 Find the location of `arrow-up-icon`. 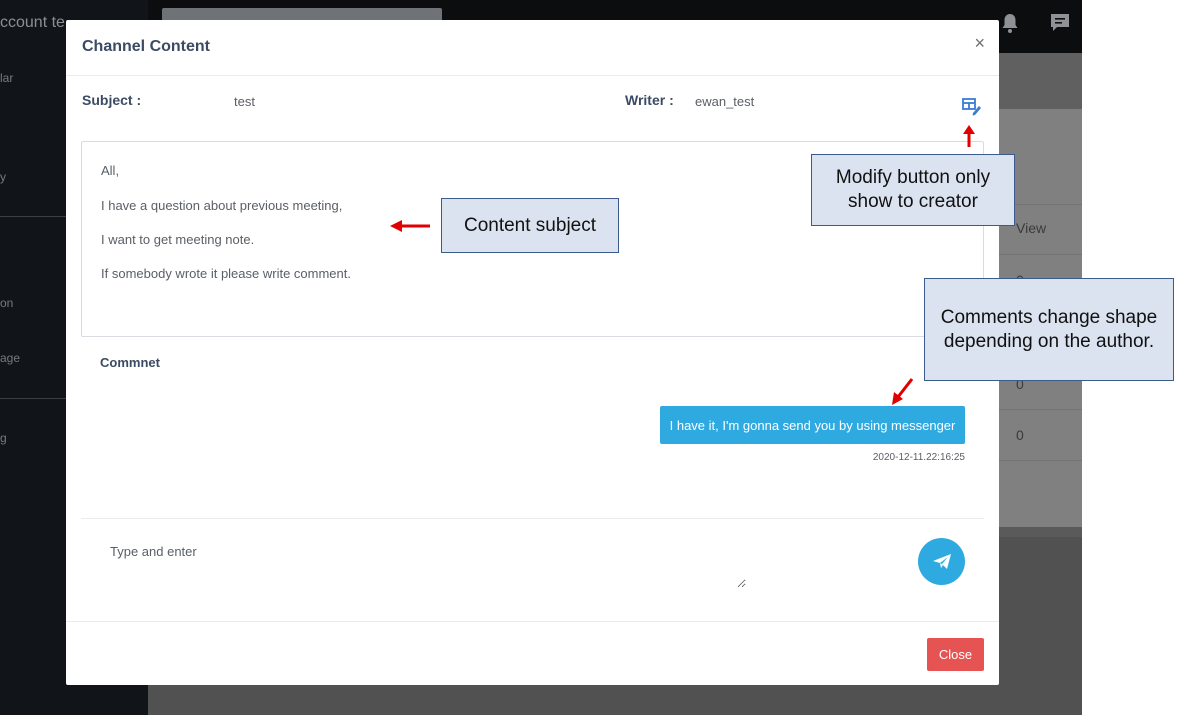

arrow-up-icon is located at coordinates (969, 136).